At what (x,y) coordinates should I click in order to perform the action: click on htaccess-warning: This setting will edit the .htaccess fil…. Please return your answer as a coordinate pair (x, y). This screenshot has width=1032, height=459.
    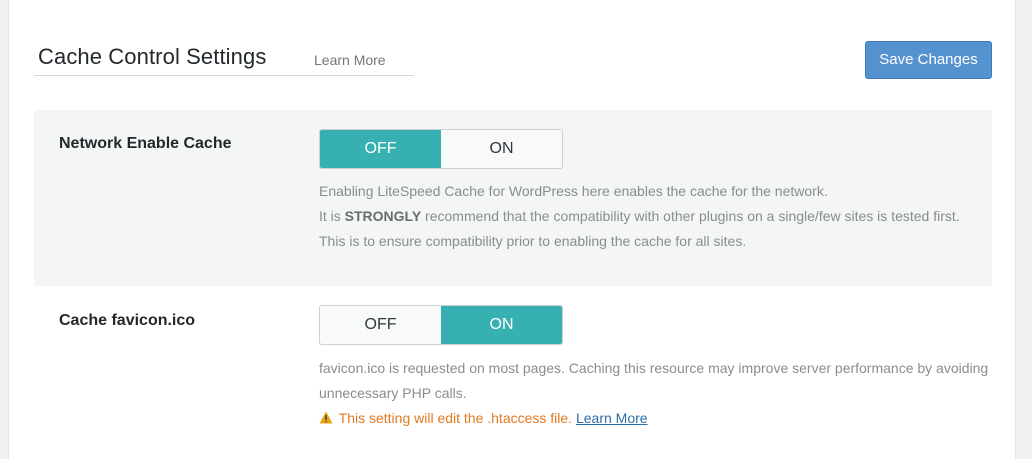
    Looking at the image, I should click on (654, 418).